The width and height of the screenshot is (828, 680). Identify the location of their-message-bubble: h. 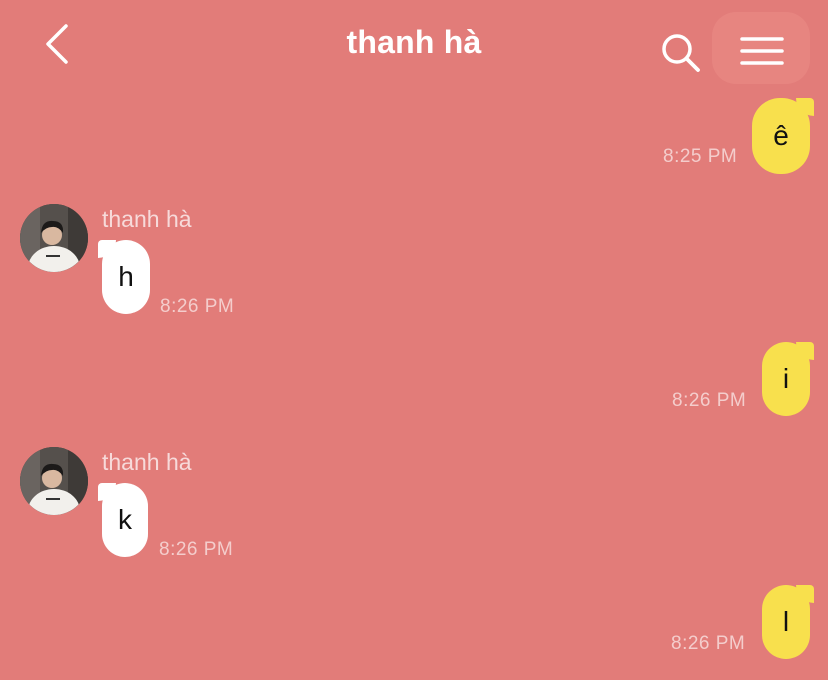
(124, 277).